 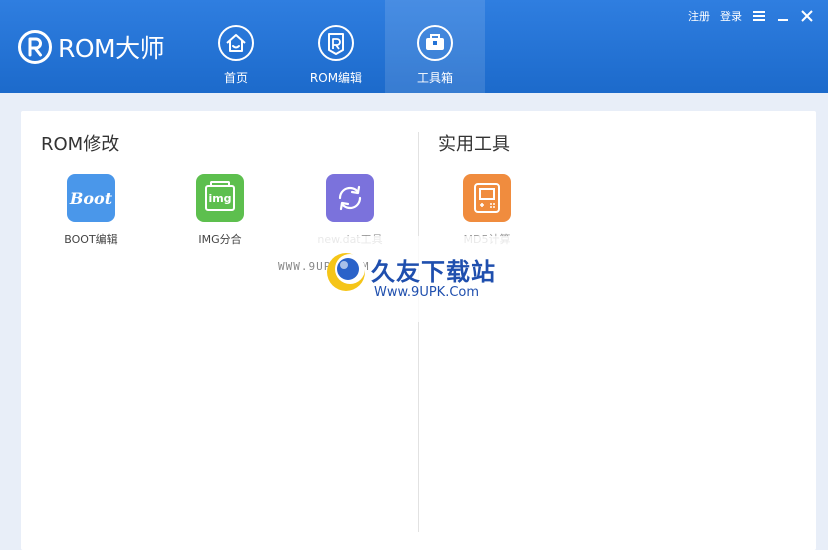 What do you see at coordinates (751, 16) in the screenshot?
I see `window-controls: 注册 登录` at bounding box center [751, 16].